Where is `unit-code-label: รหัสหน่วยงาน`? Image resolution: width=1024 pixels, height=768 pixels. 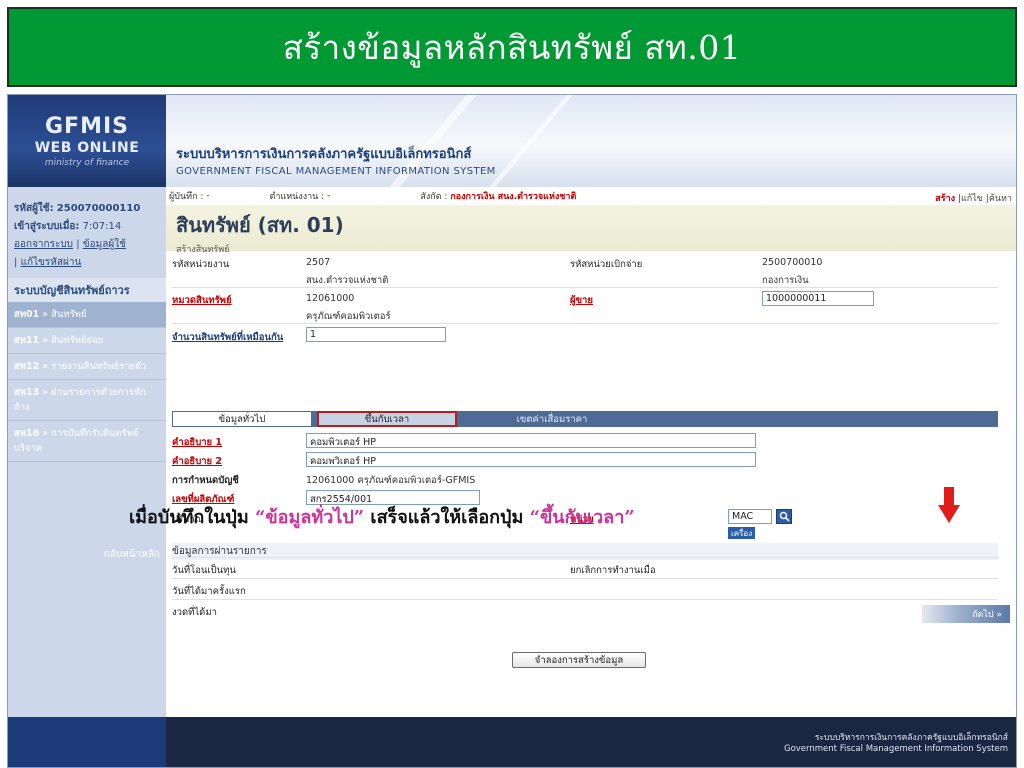
unit-code-label: รหัสหน่วยงาน is located at coordinates (201, 264).